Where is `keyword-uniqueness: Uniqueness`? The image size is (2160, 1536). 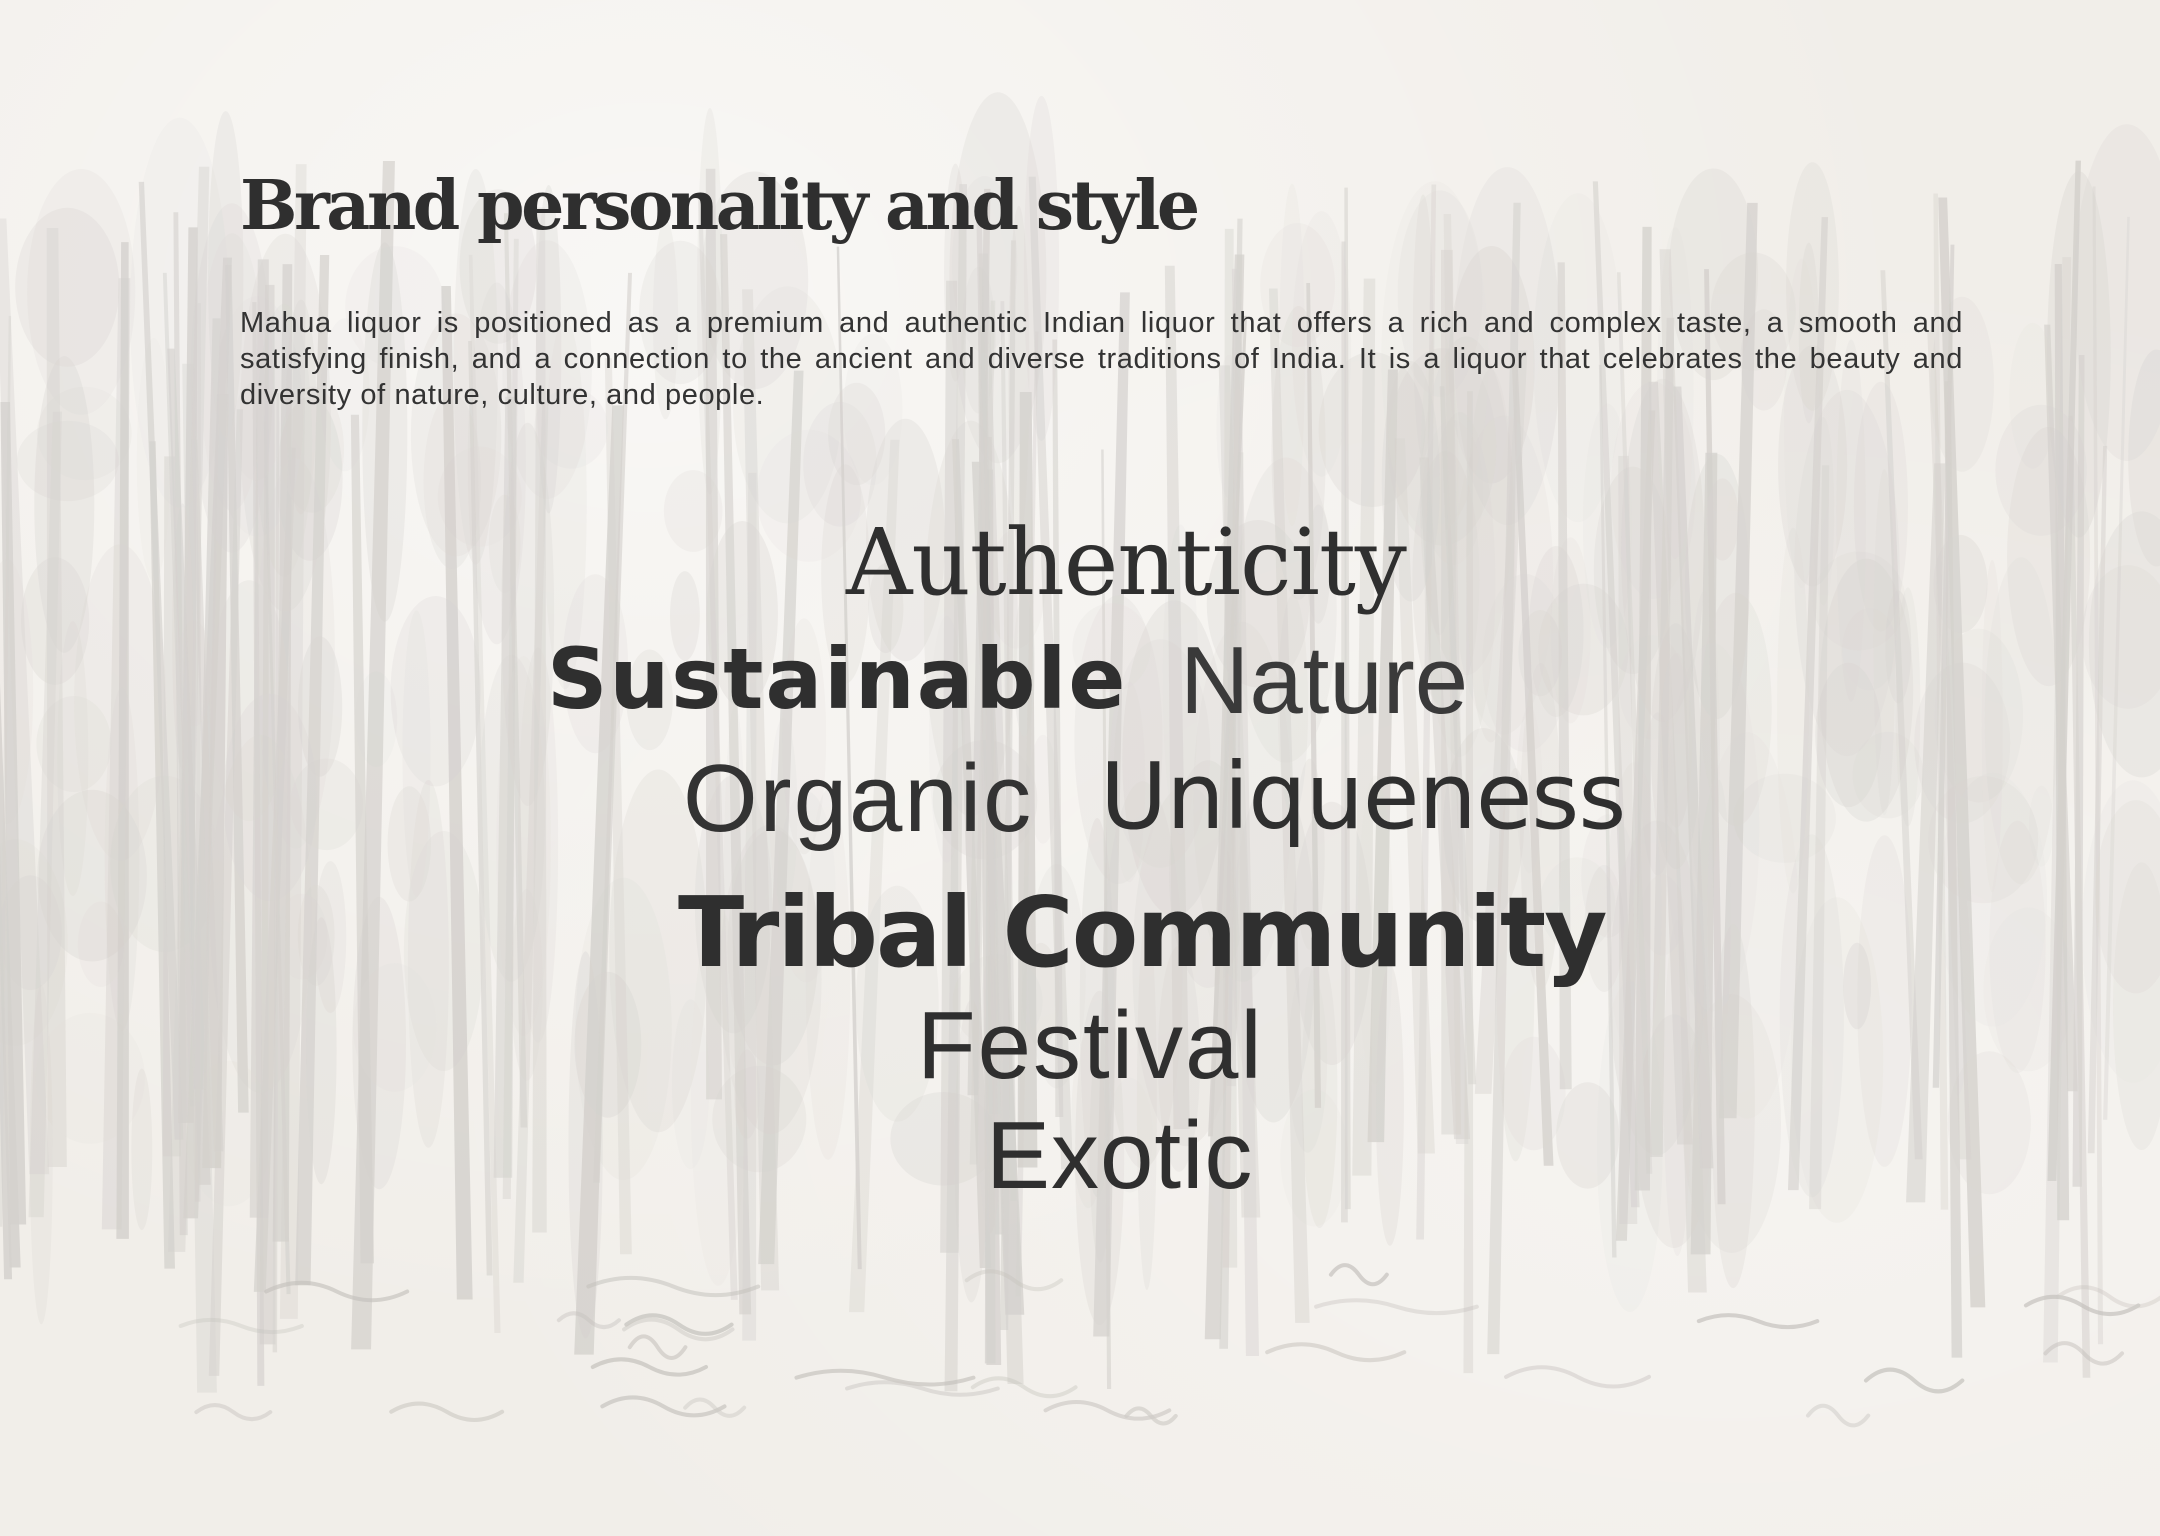 keyword-uniqueness: Uniqueness is located at coordinates (1363, 796).